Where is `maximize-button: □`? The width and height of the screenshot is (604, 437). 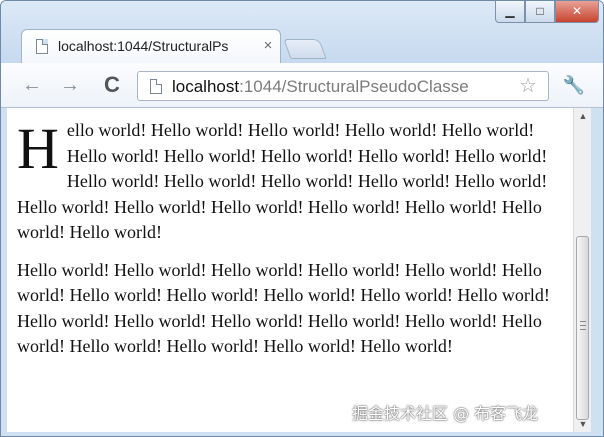
maximize-button: □ is located at coordinates (540, 12).